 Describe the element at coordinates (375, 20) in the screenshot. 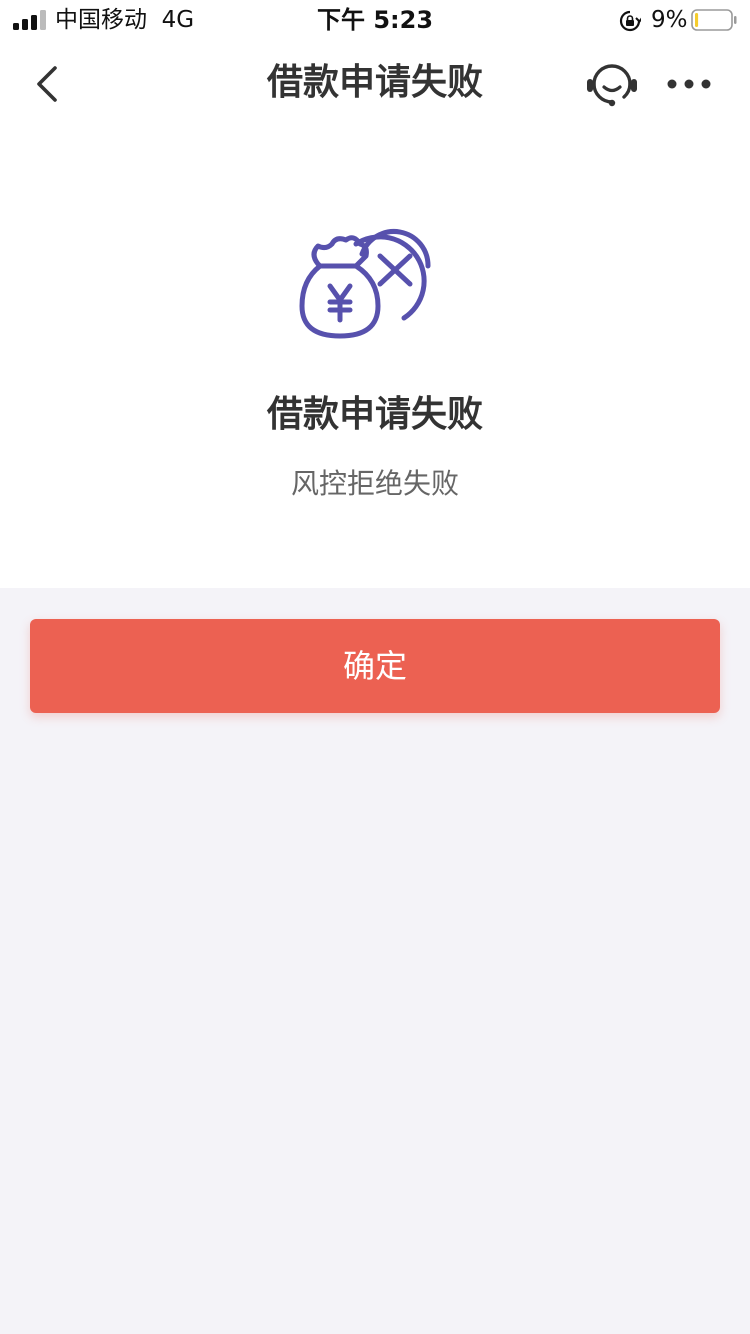

I see `status-bar: 中国移动 4G 下午 5:23 9%` at that location.